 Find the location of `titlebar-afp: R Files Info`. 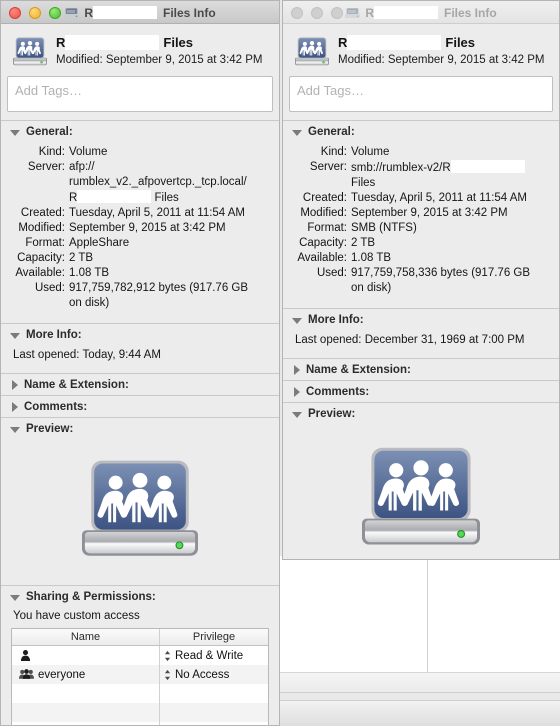

titlebar-afp: R Files Info is located at coordinates (140, 12).